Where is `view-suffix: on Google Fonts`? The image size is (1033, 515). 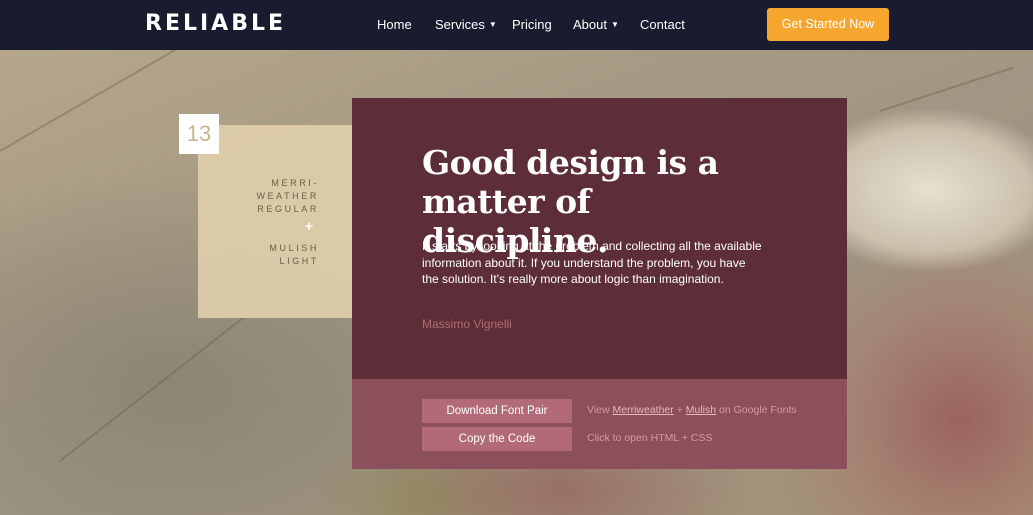 view-suffix: on Google Fonts is located at coordinates (758, 410).